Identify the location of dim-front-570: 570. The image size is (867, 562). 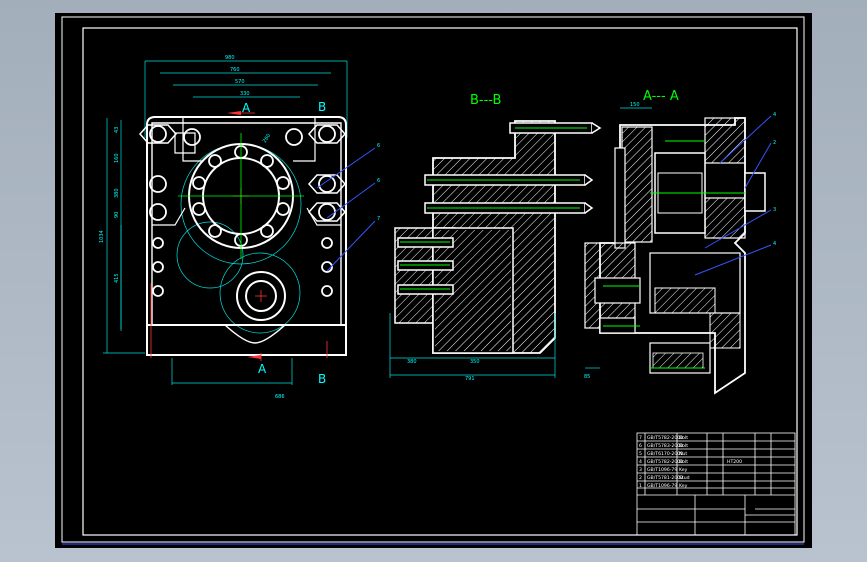
(240, 82).